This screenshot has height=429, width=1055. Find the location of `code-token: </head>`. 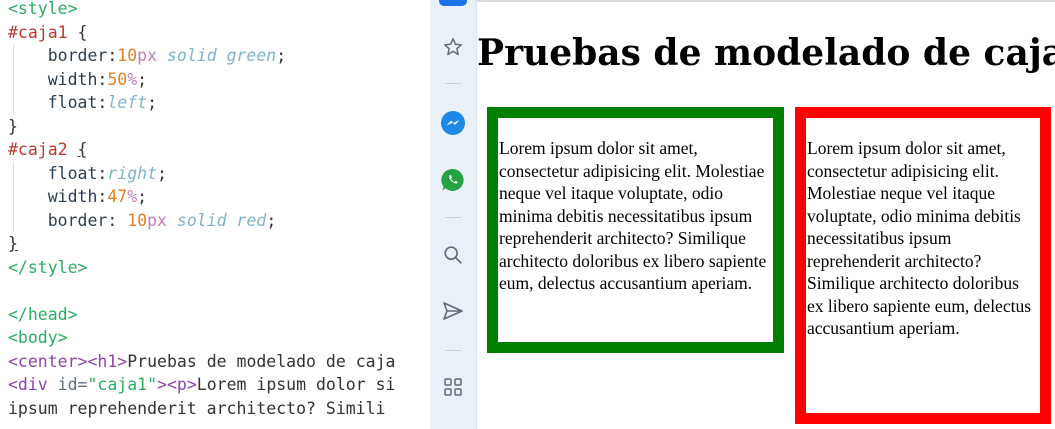

code-token: </head> is located at coordinates (43, 314).